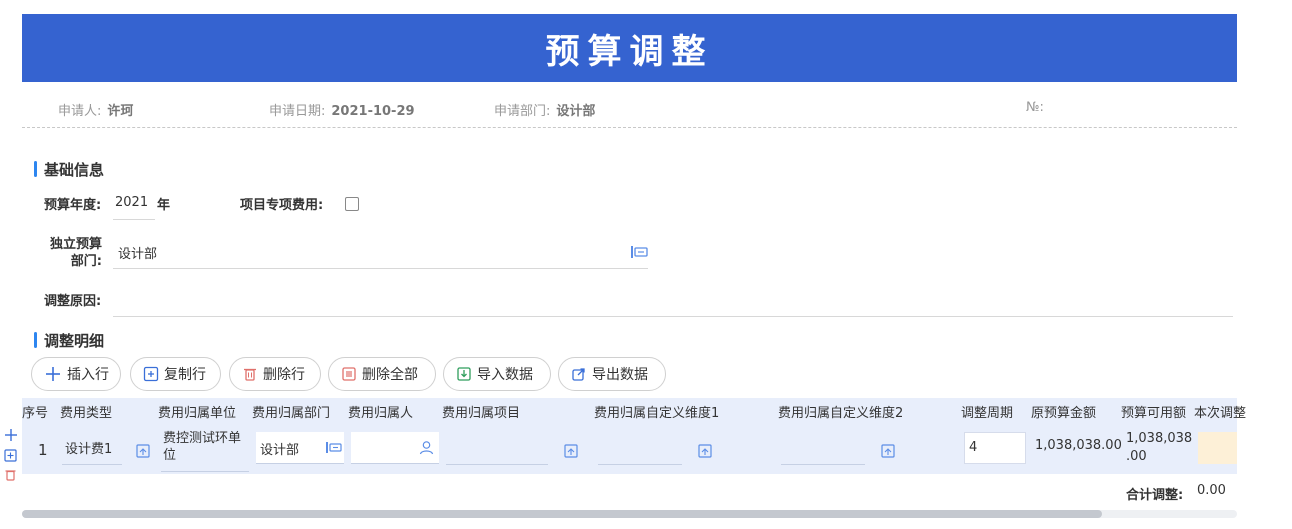  Describe the element at coordinates (629, 110) in the screenshot. I see `applicant-meta-row: 申请人: 许珂 申请日期: 2021-10-29 申请部门: 设计部 №:` at that location.